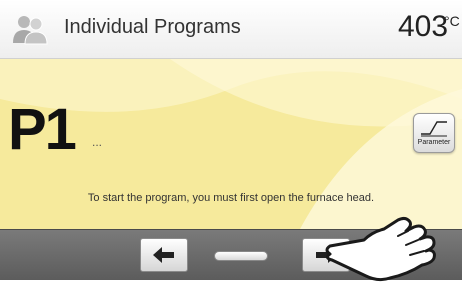  I want to click on users-icon, so click(30, 30).